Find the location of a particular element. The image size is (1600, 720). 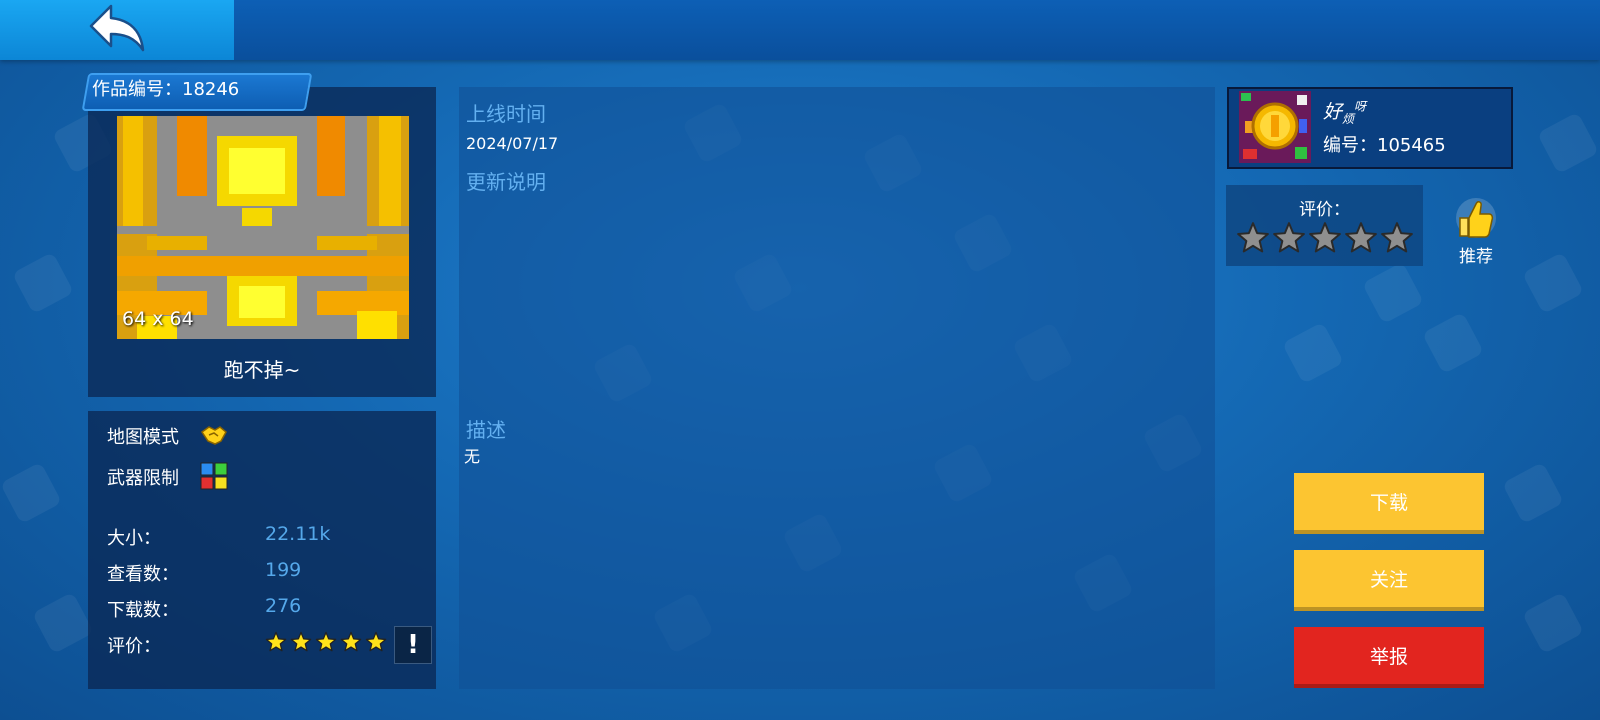

back-arrow-icon is located at coordinates (117, 30).